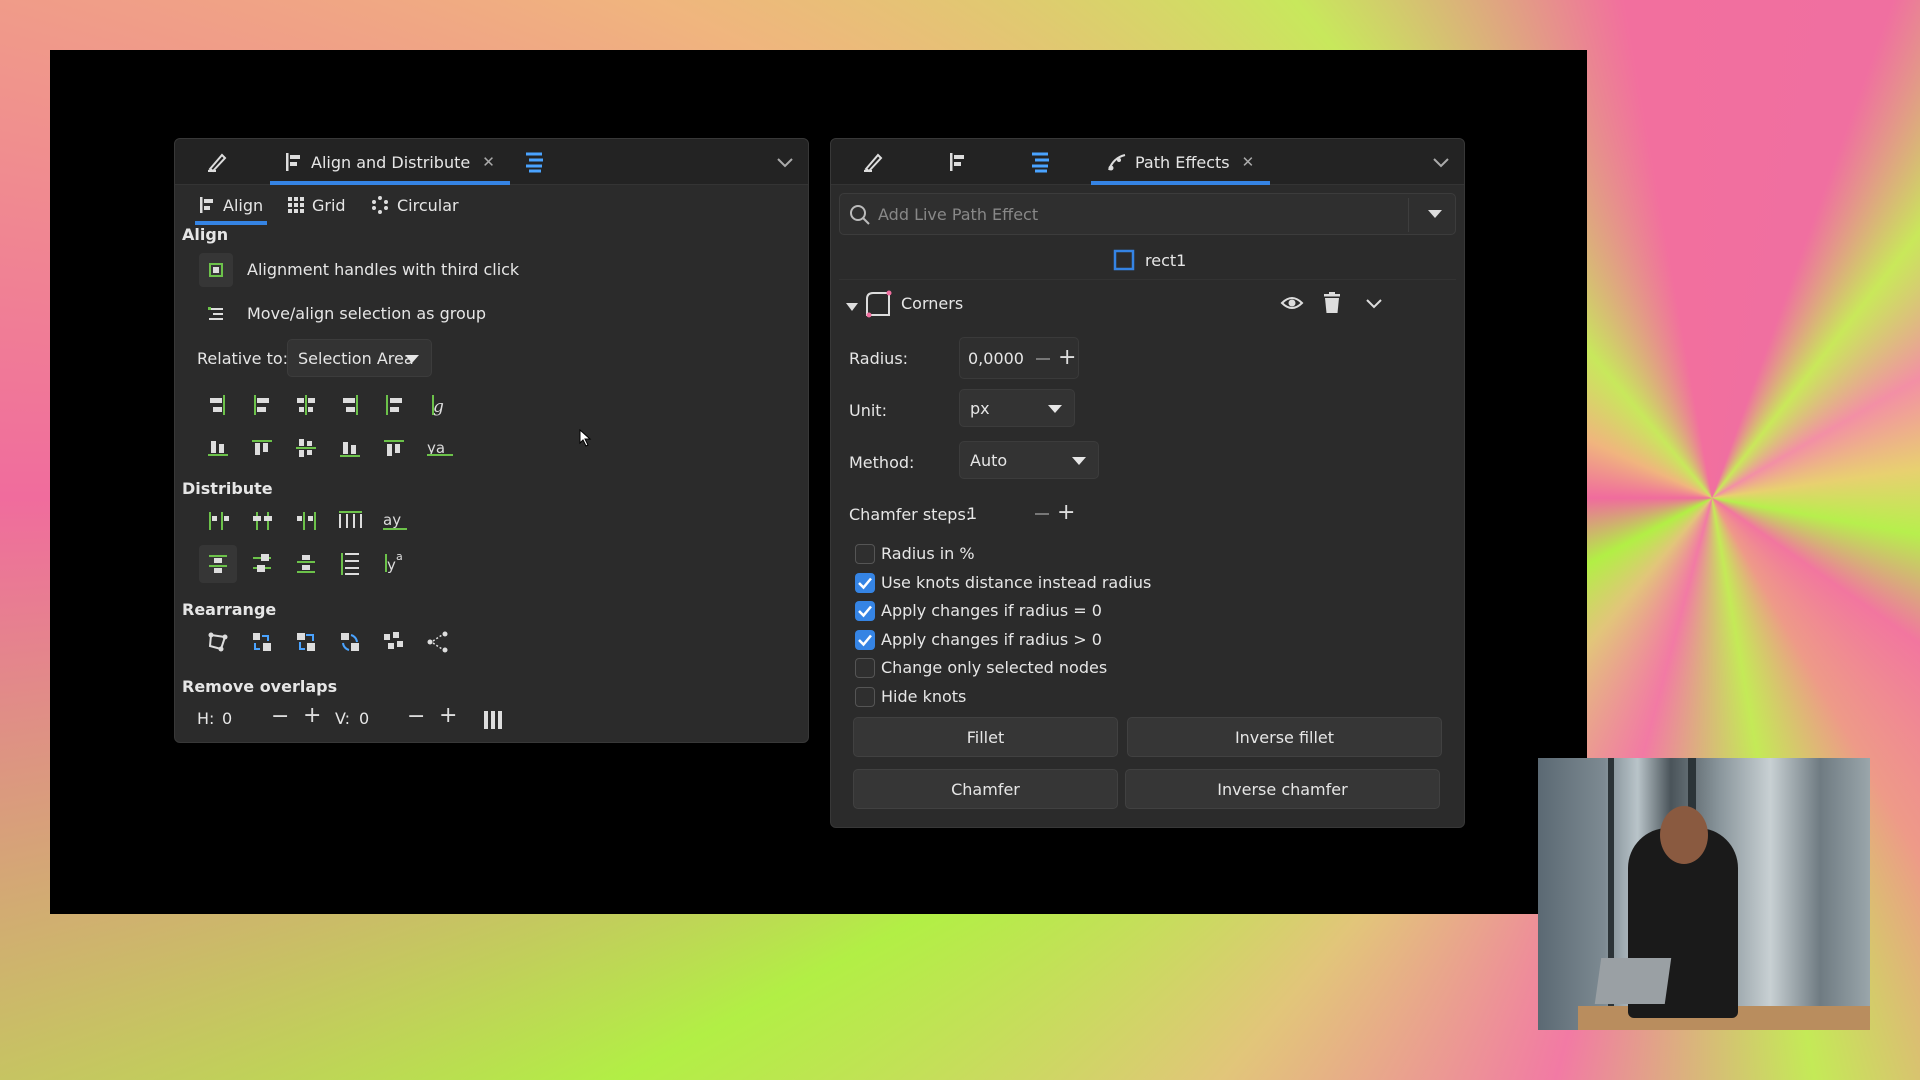  What do you see at coordinates (262, 448) in the screenshot?
I see `align-top-icon` at bounding box center [262, 448].